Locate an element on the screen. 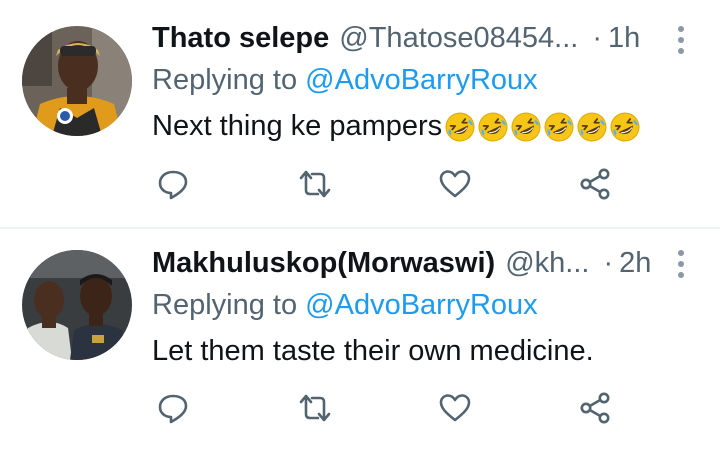 The height and width of the screenshot is (461, 720). tweet-text-content: Let them taste their own medicine. is located at coordinates (373, 351).